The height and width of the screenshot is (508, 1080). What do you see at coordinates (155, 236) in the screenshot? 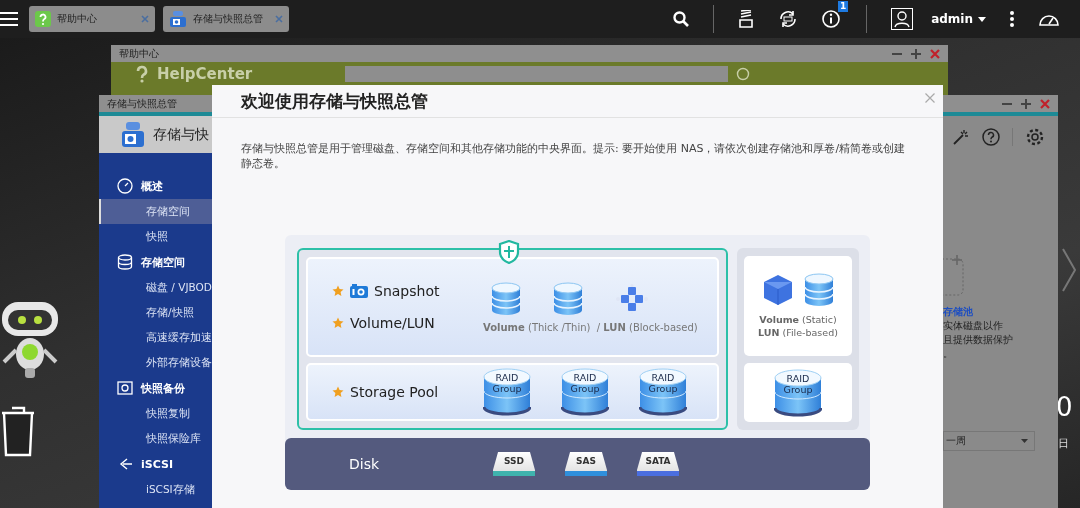
I see `sidebar-item: 快照` at bounding box center [155, 236].